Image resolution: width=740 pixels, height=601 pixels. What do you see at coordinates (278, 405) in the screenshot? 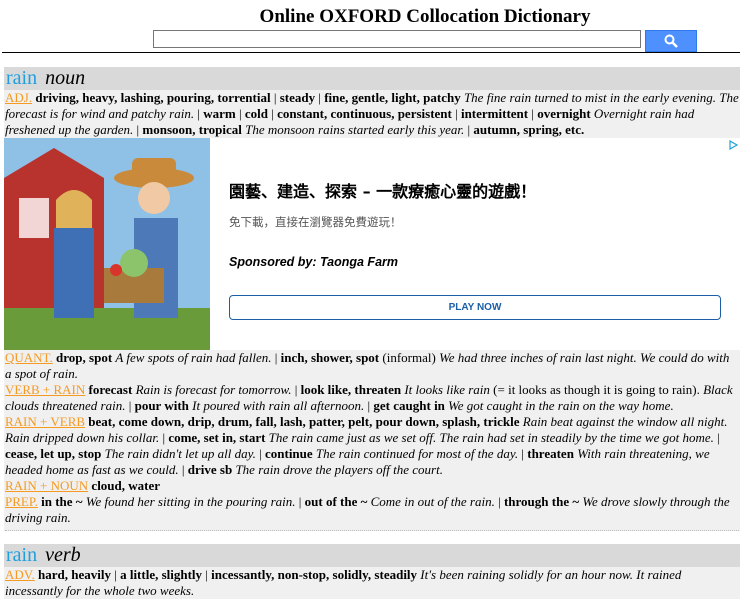
I see `example: It poured with rain all afternoon.` at bounding box center [278, 405].